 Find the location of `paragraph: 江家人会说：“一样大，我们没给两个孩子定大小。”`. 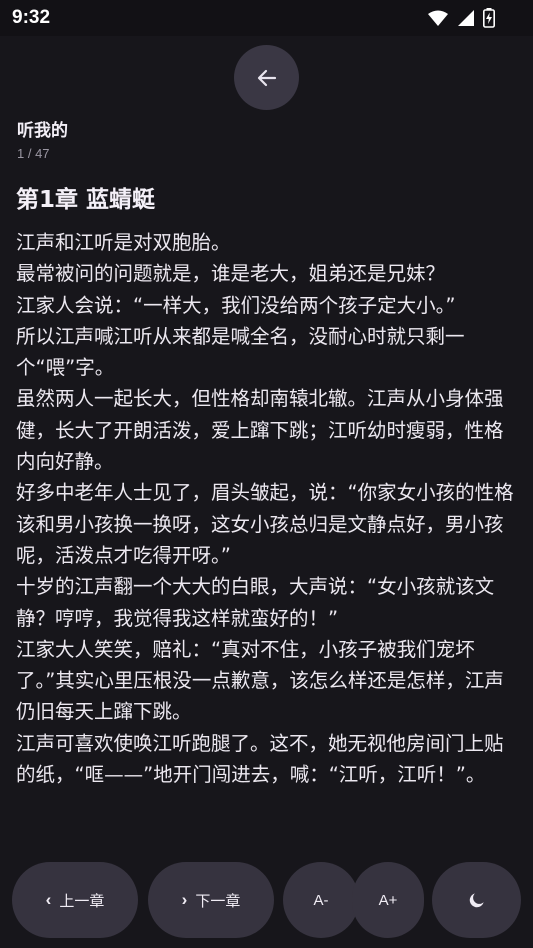

paragraph: 江家人会说：“一样大，我们没给两个孩子定大小。” is located at coordinates (236, 305).